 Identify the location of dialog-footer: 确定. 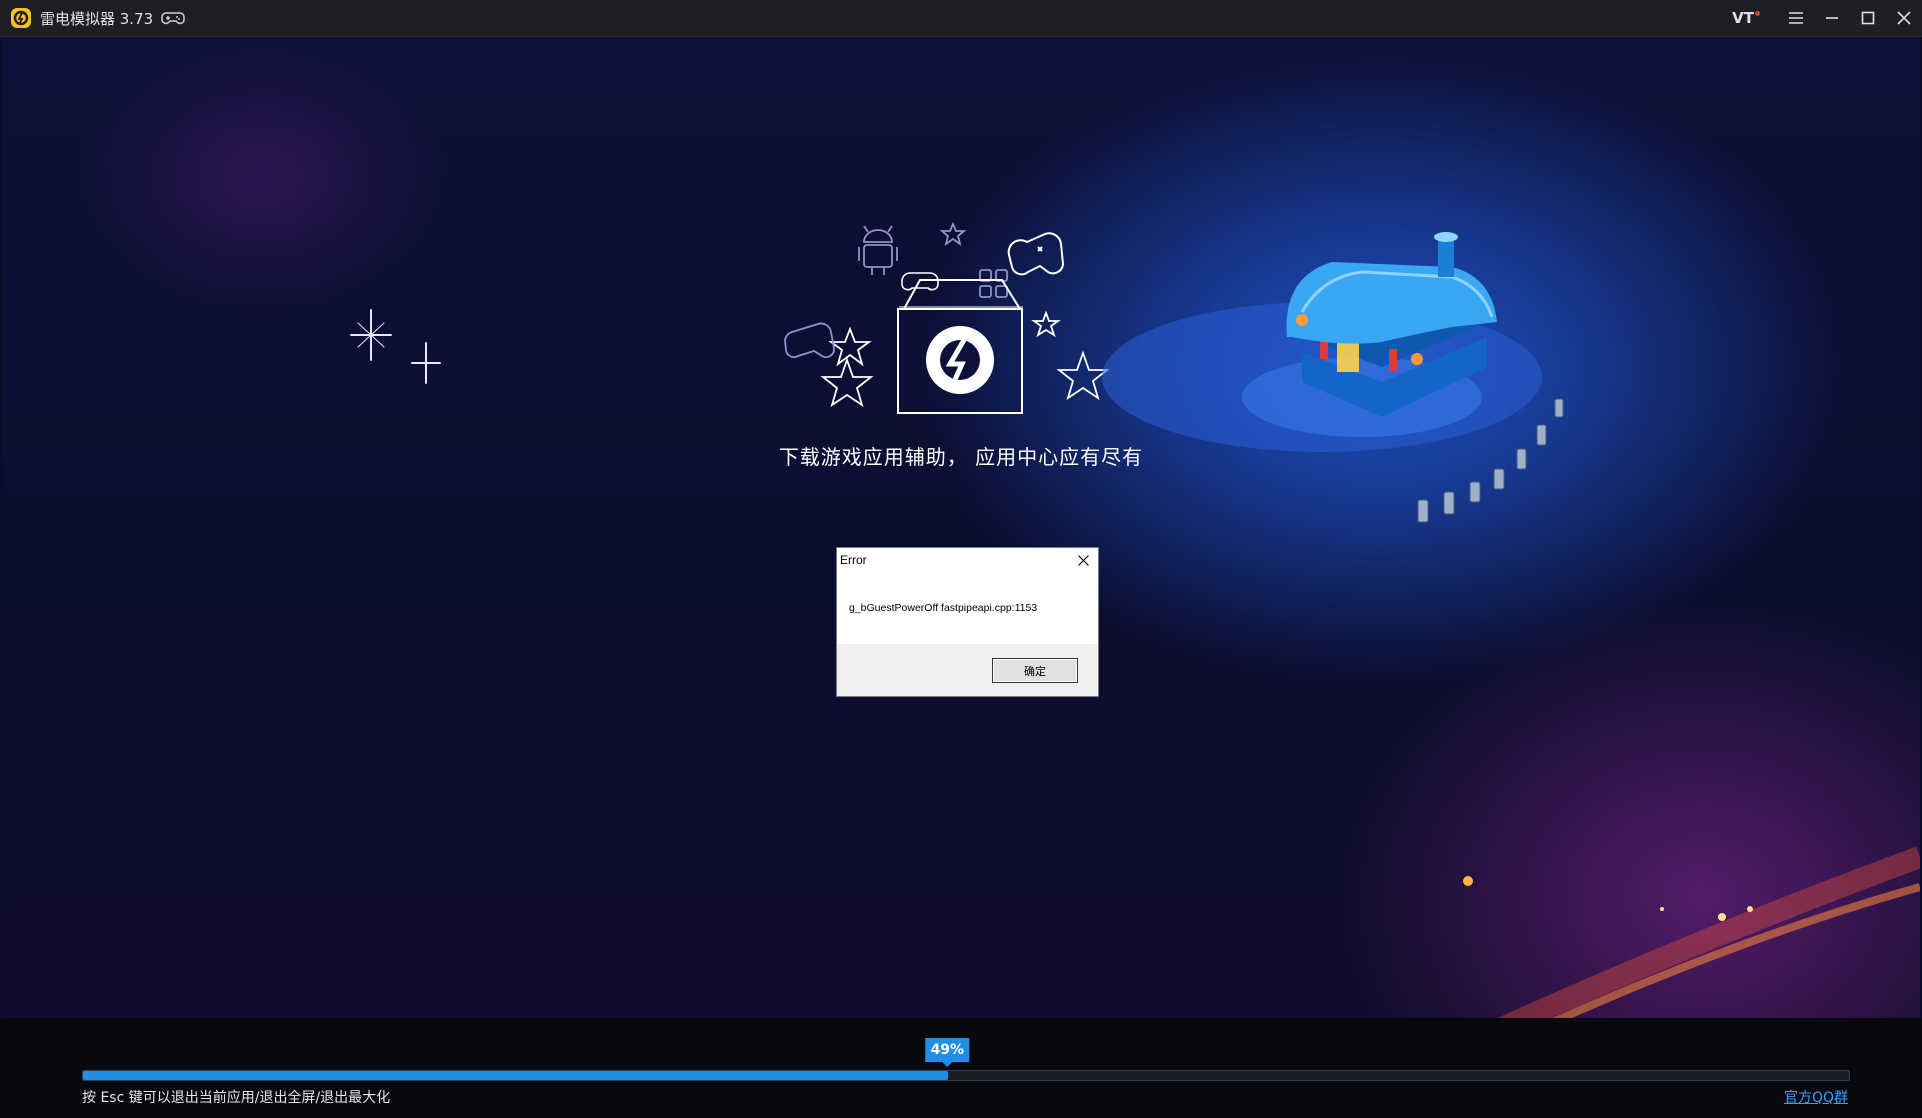
(967, 670).